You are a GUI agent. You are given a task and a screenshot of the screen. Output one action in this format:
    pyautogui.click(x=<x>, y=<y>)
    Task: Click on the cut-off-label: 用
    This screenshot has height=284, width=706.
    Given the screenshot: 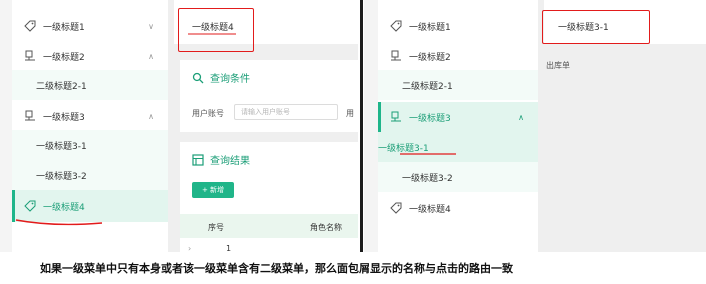 What is the action you would take?
    pyautogui.click(x=350, y=113)
    